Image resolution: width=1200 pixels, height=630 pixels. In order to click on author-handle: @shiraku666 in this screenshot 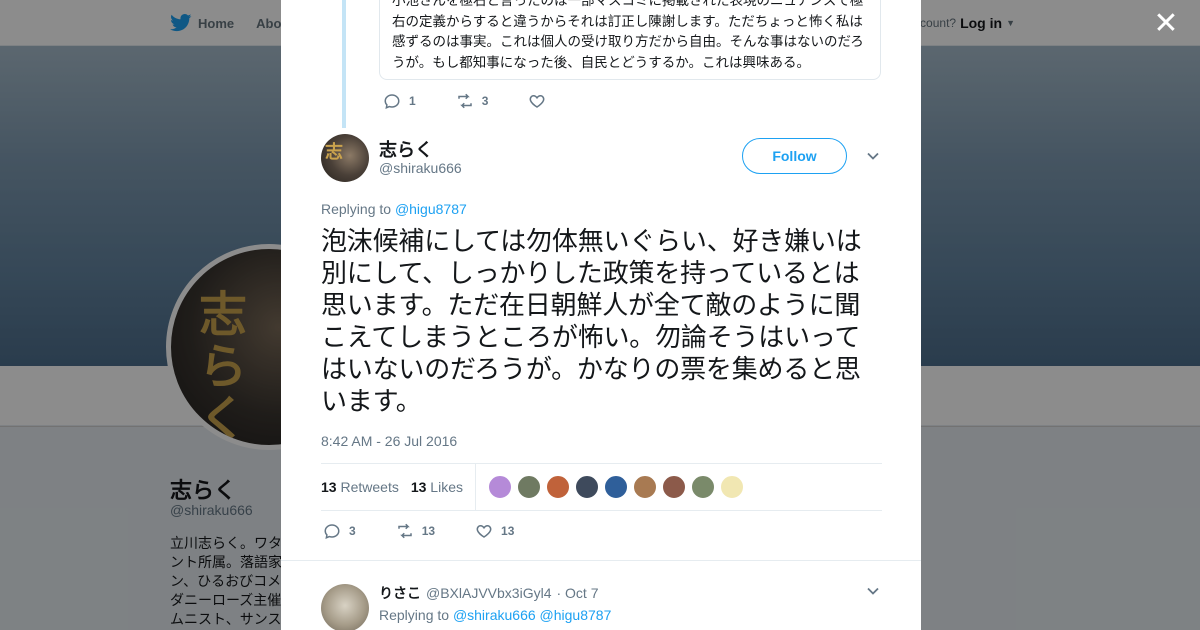, I will do `click(420, 168)`.